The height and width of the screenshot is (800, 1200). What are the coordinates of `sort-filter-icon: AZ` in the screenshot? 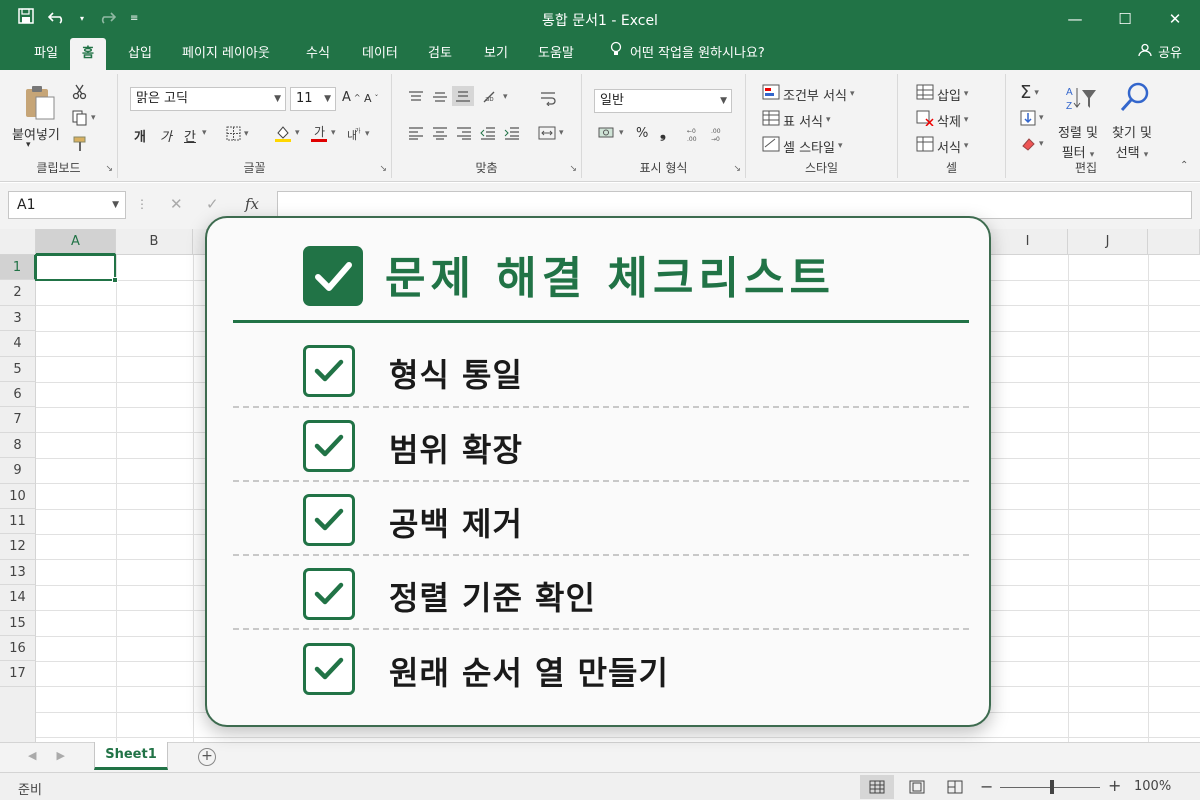 It's located at (1081, 98).